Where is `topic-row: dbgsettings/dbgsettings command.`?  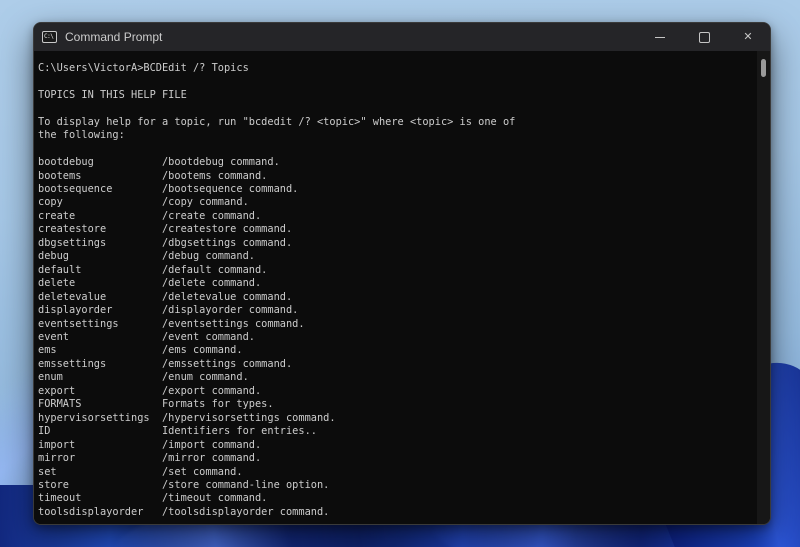 topic-row: dbgsettings/dbgsettings command. is located at coordinates (397, 243).